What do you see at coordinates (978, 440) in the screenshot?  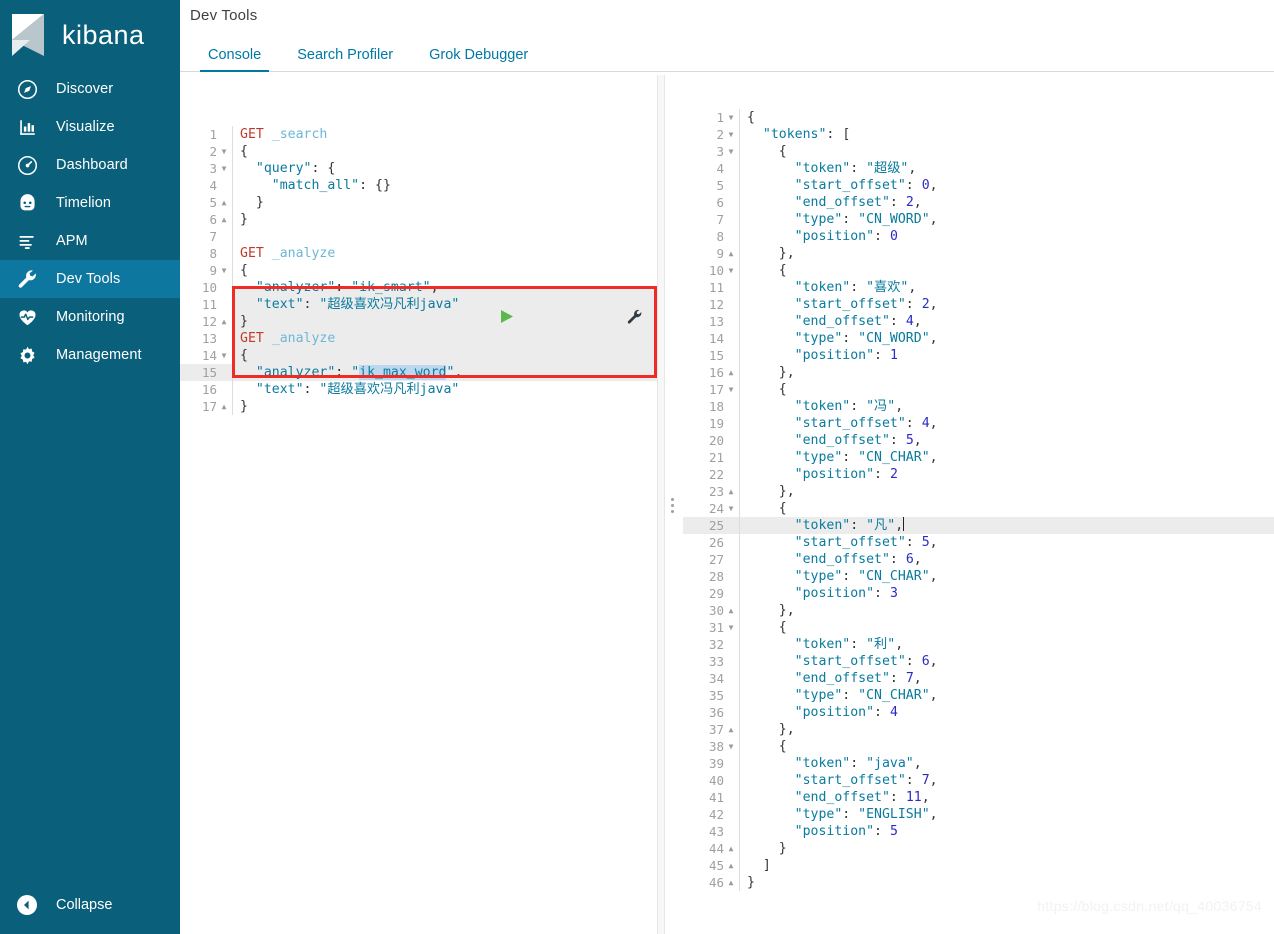 I see `code-line: 20 "end_offset": 5,` at bounding box center [978, 440].